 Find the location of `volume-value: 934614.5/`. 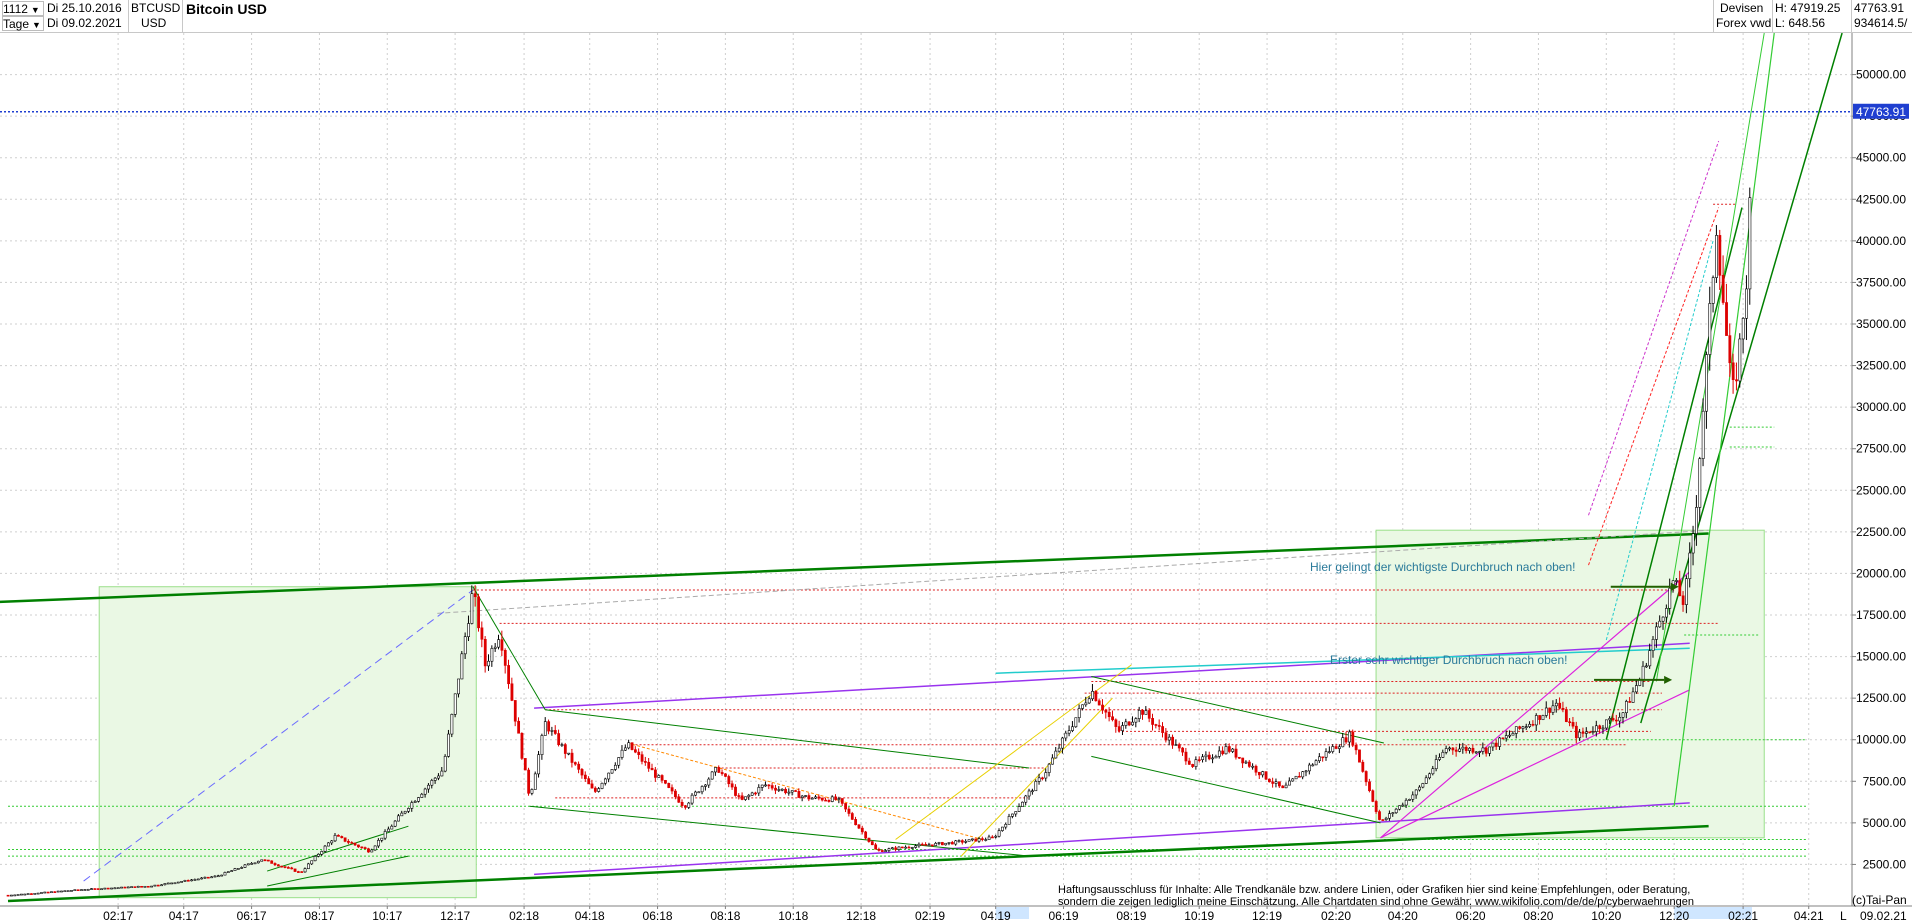

volume-value: 934614.5/ is located at coordinates (1881, 23).